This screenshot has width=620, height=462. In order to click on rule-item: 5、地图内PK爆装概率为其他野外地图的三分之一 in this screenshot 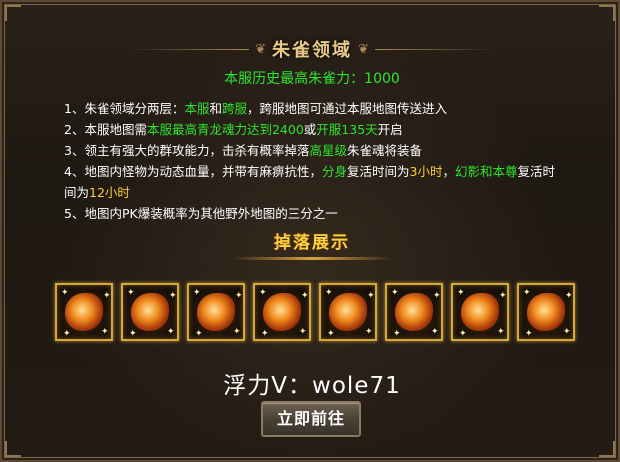, I will do `click(314, 213)`.